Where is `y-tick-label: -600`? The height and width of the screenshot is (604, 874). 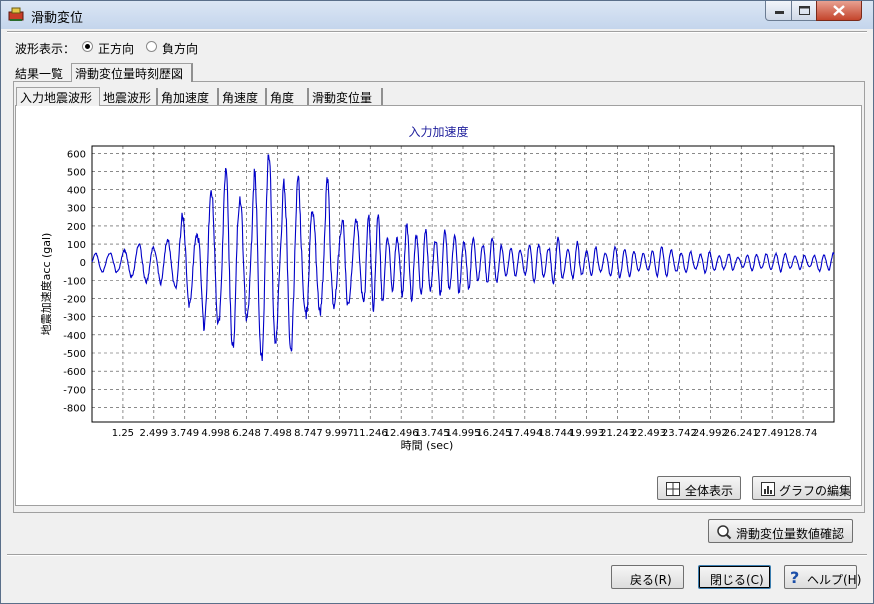 y-tick-label: -600 is located at coordinates (74, 372).